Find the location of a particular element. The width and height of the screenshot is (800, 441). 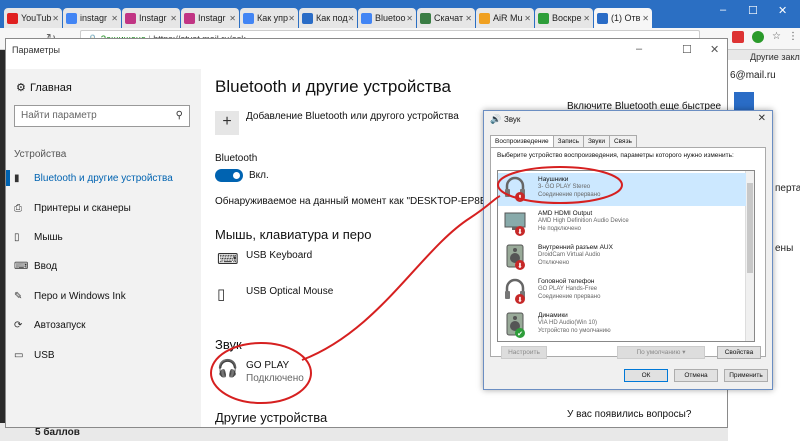

scrollbar-thumb is located at coordinates (750, 228).